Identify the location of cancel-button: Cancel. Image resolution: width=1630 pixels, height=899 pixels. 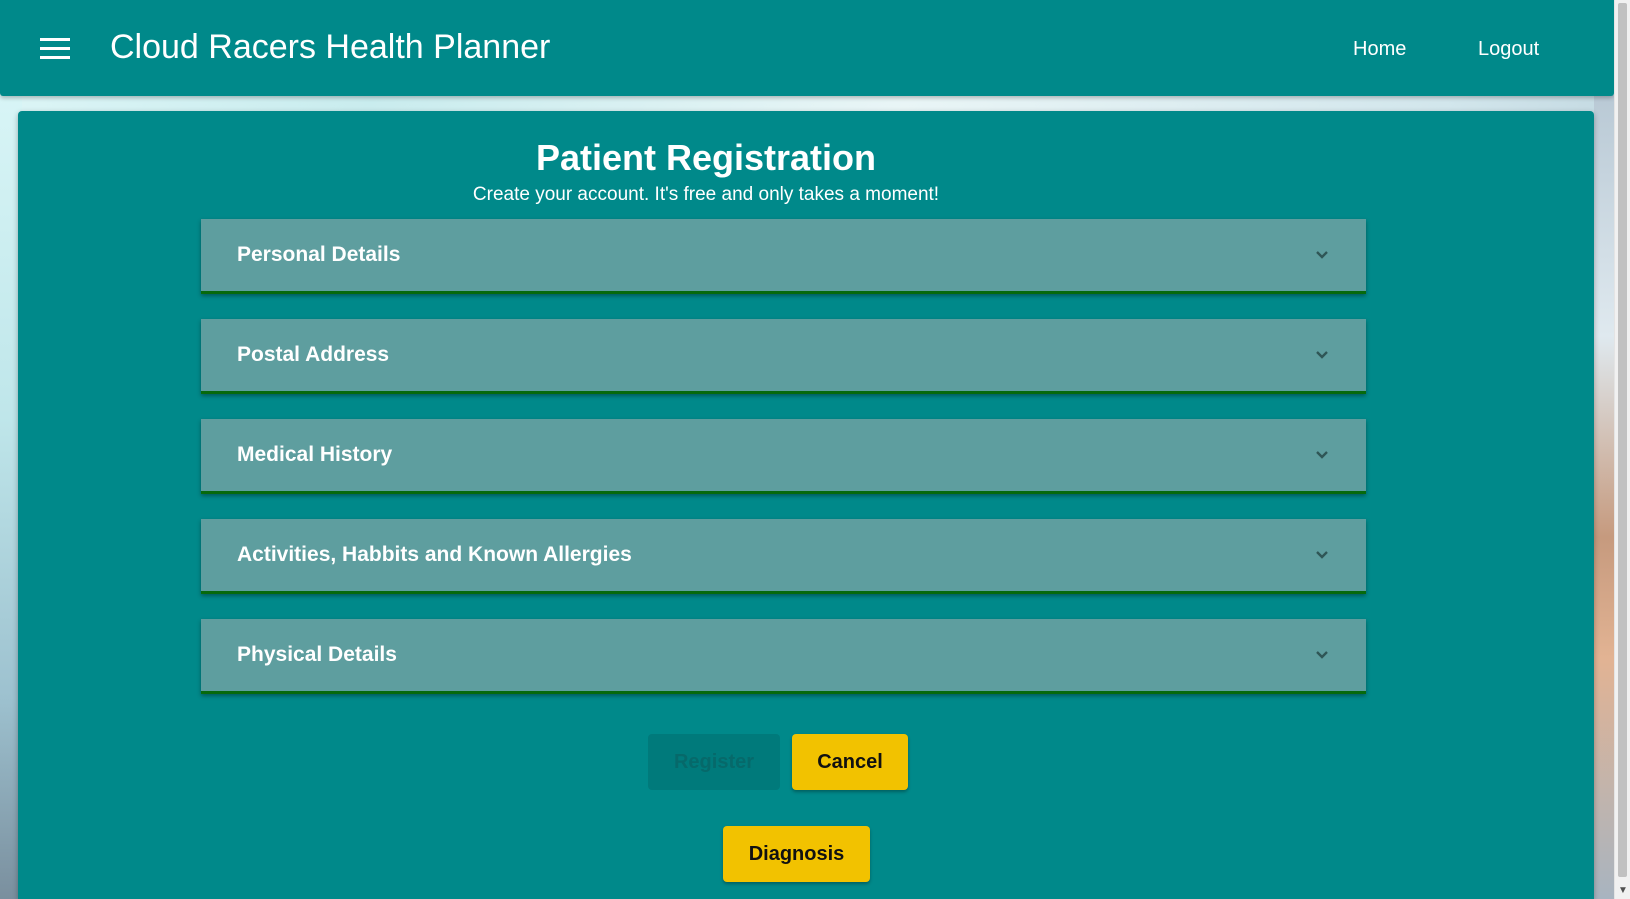
(850, 762).